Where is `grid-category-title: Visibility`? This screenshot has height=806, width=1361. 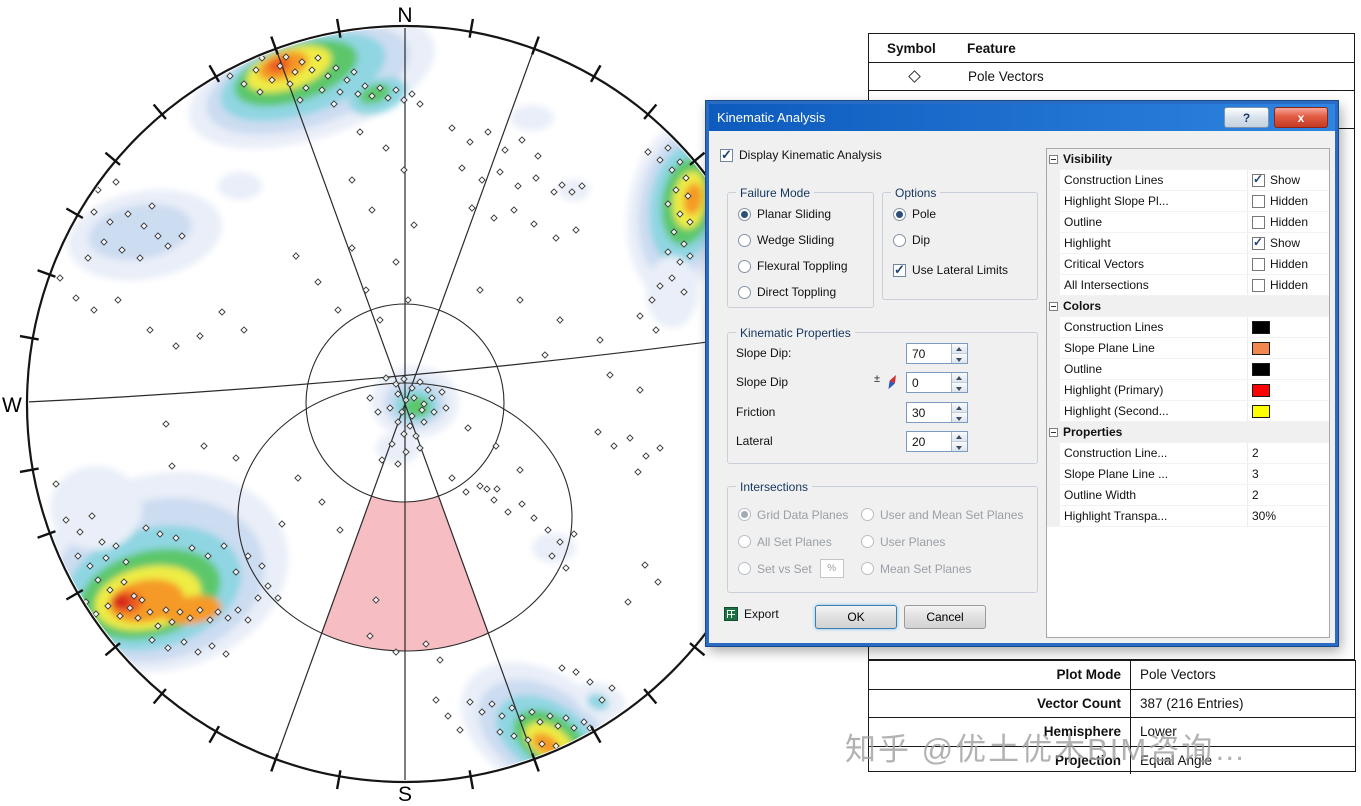 grid-category-title: Visibility is located at coordinates (1088, 159).